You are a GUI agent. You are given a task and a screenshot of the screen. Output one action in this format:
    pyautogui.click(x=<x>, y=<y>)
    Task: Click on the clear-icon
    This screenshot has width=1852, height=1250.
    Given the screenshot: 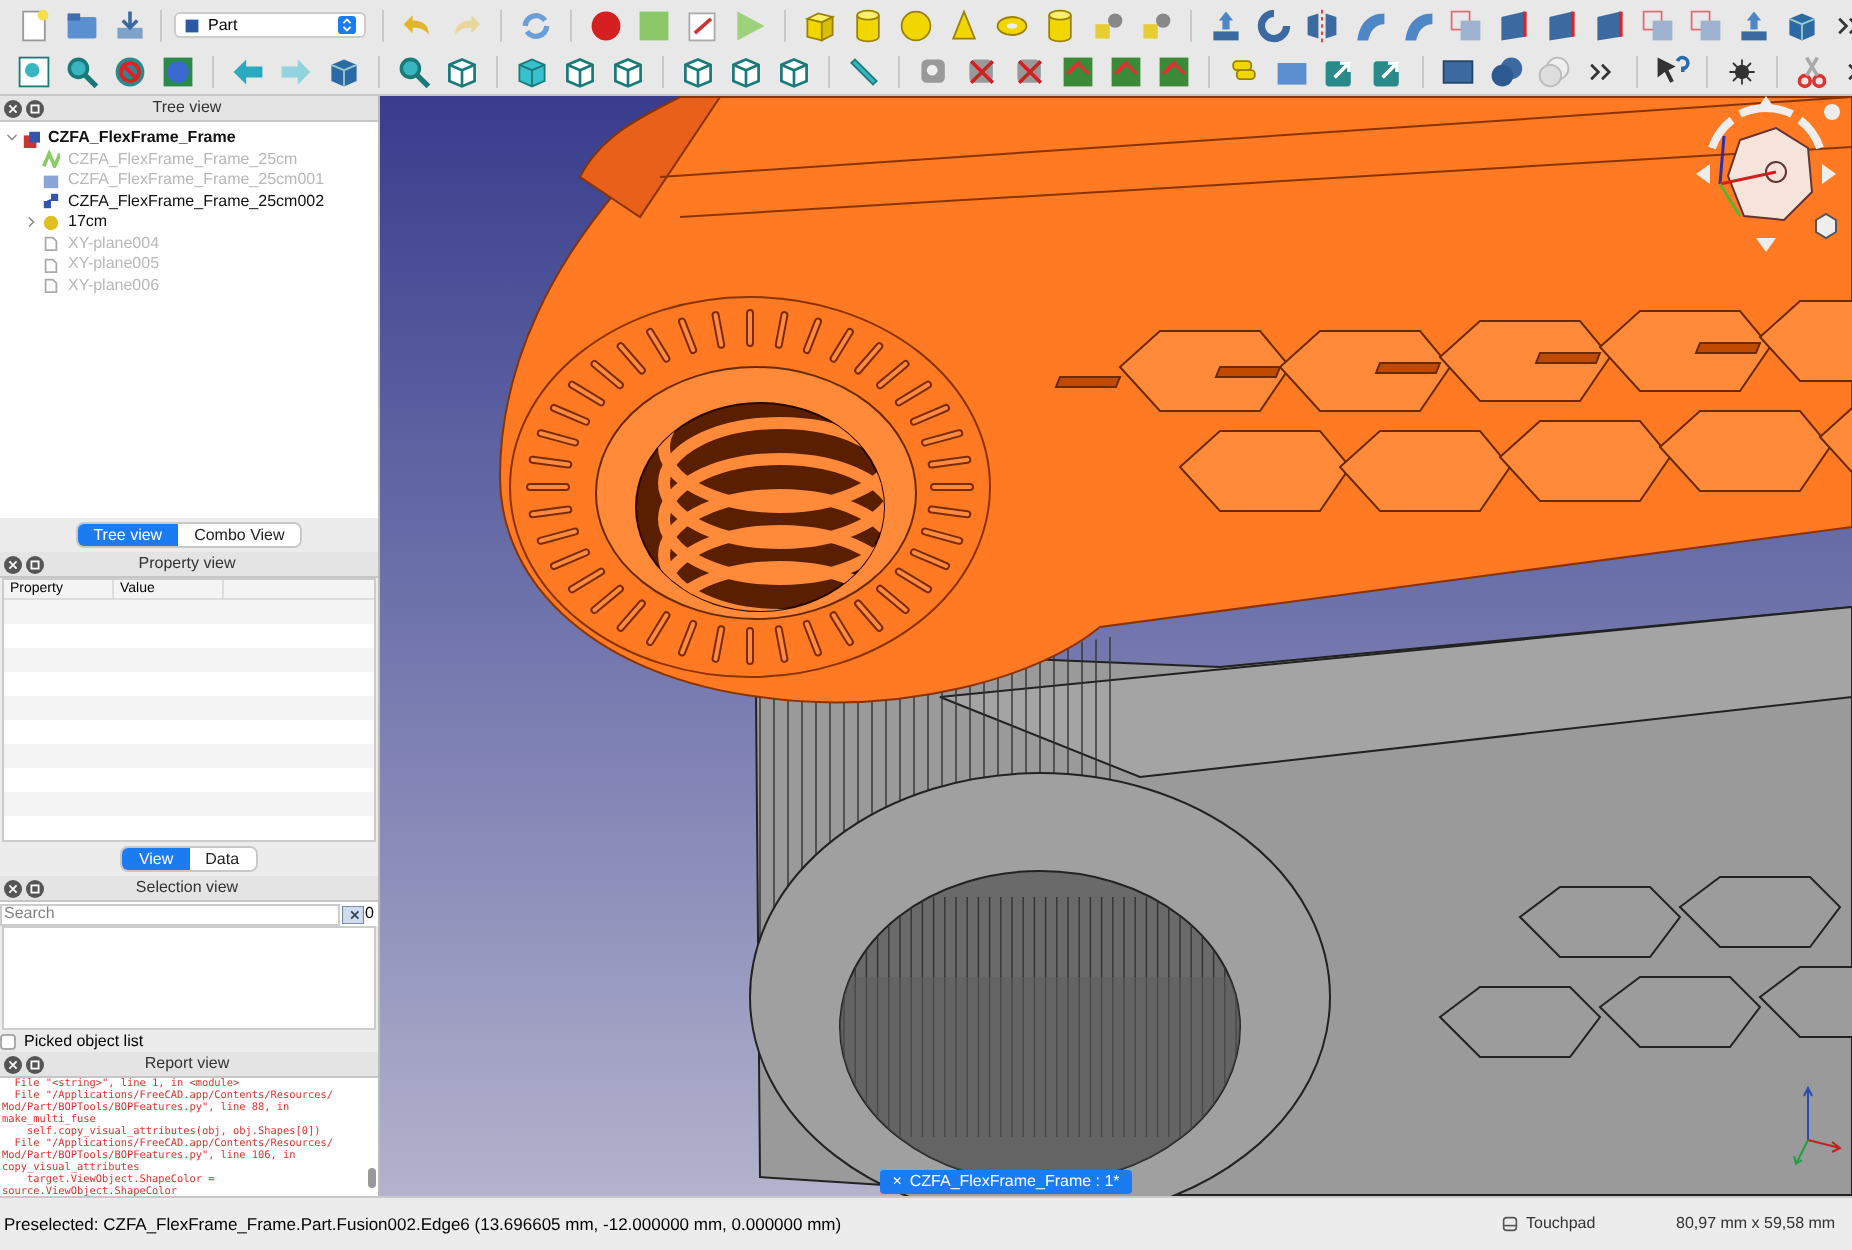 What is the action you would take?
    pyautogui.click(x=352, y=914)
    